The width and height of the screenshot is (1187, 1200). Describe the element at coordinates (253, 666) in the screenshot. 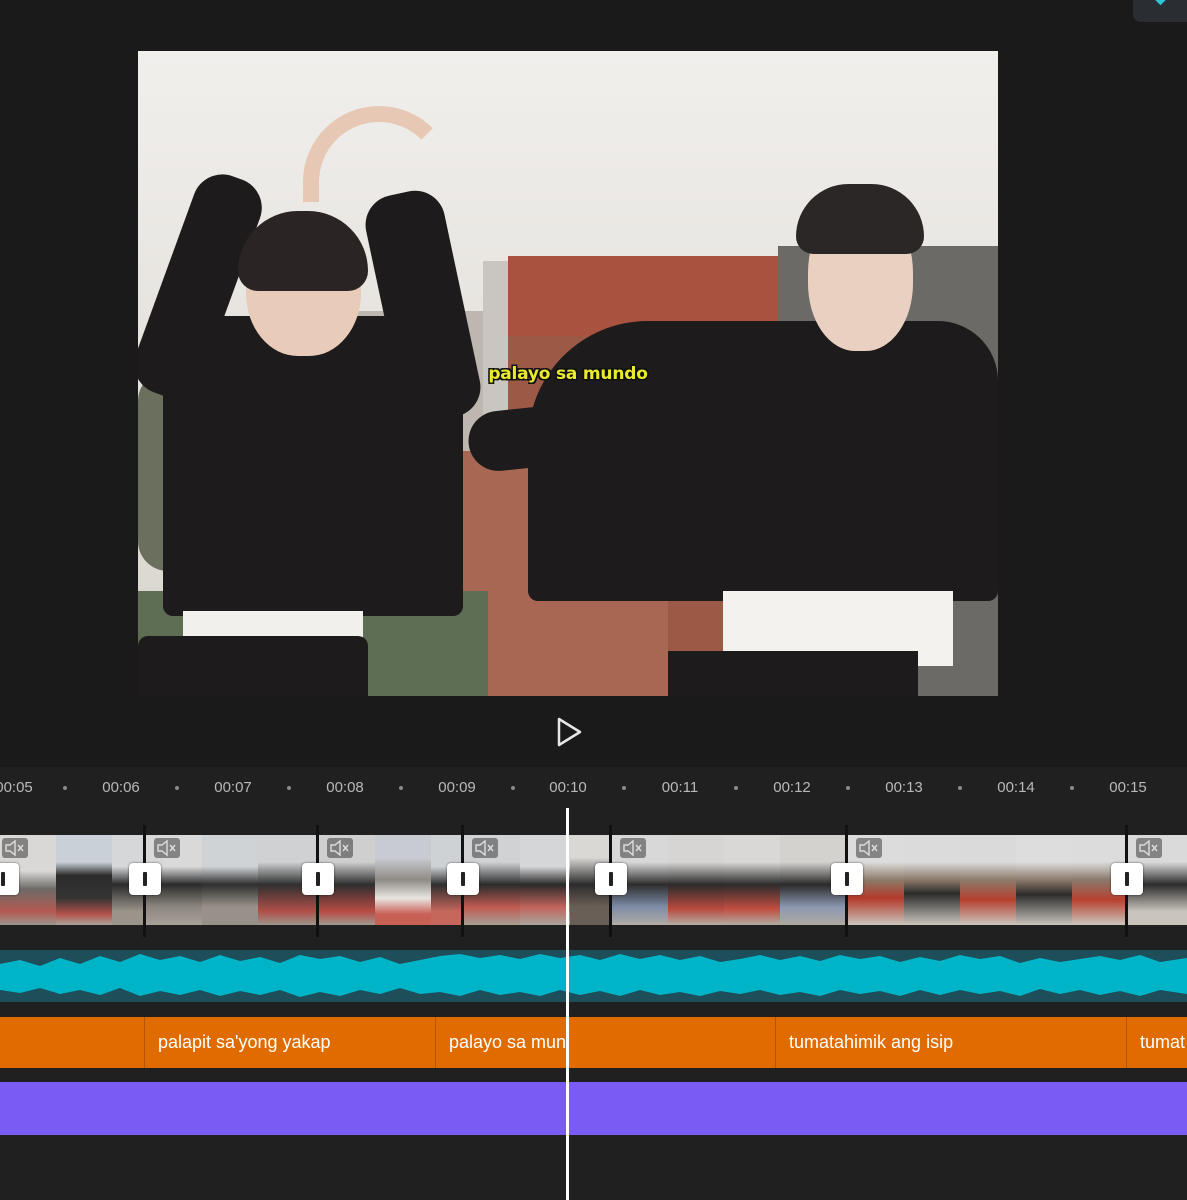

I see `person-left-pants` at that location.